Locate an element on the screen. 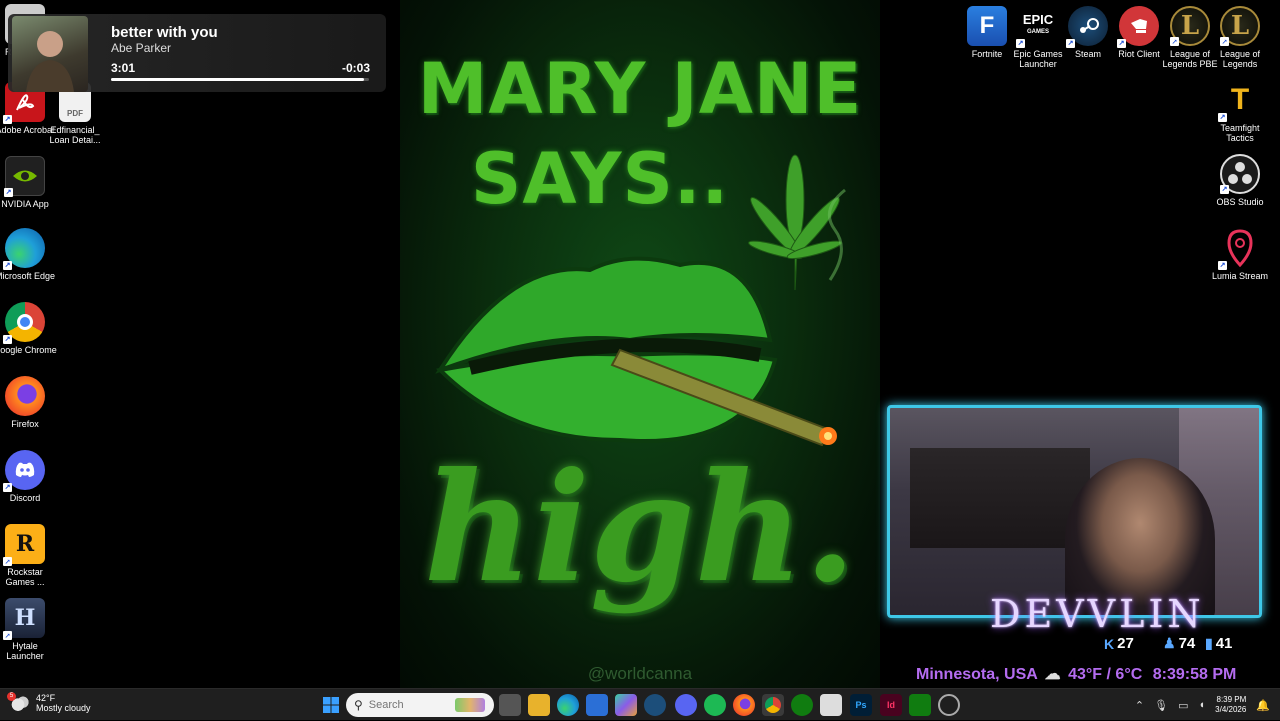 The width and height of the screenshot is (1280, 721). desktop-icon-discord: ↗ Discord is located at coordinates (28, 476).